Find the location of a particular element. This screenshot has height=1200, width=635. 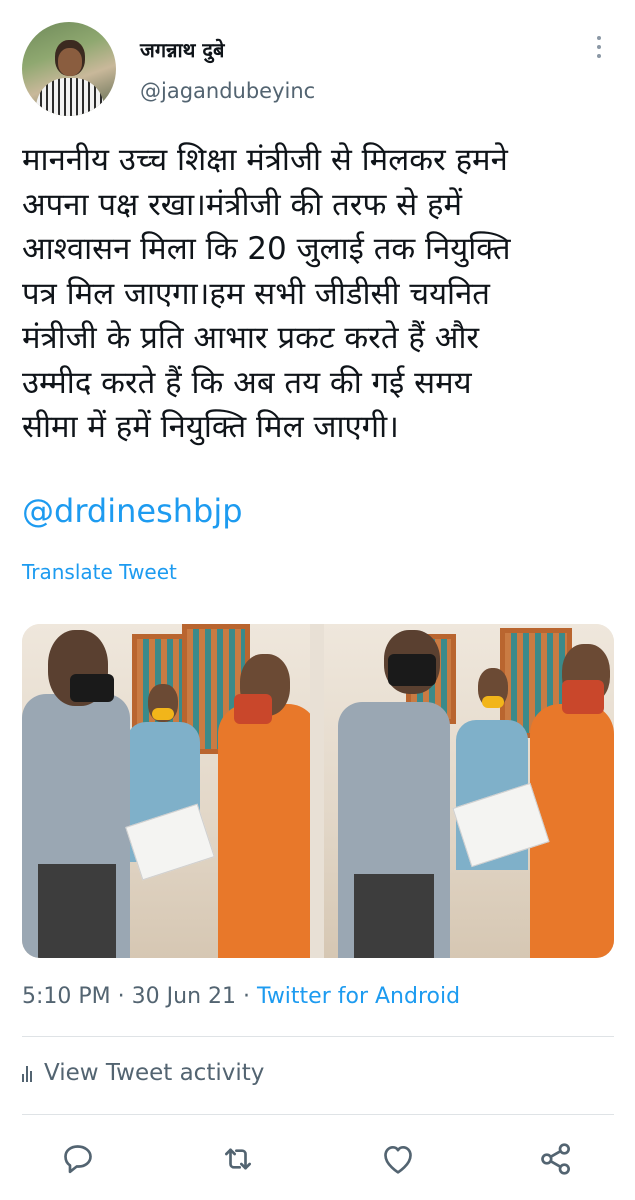

tweet-header: जगन्नाथ दुबे @jagandubeyinc is located at coordinates (317, 62).